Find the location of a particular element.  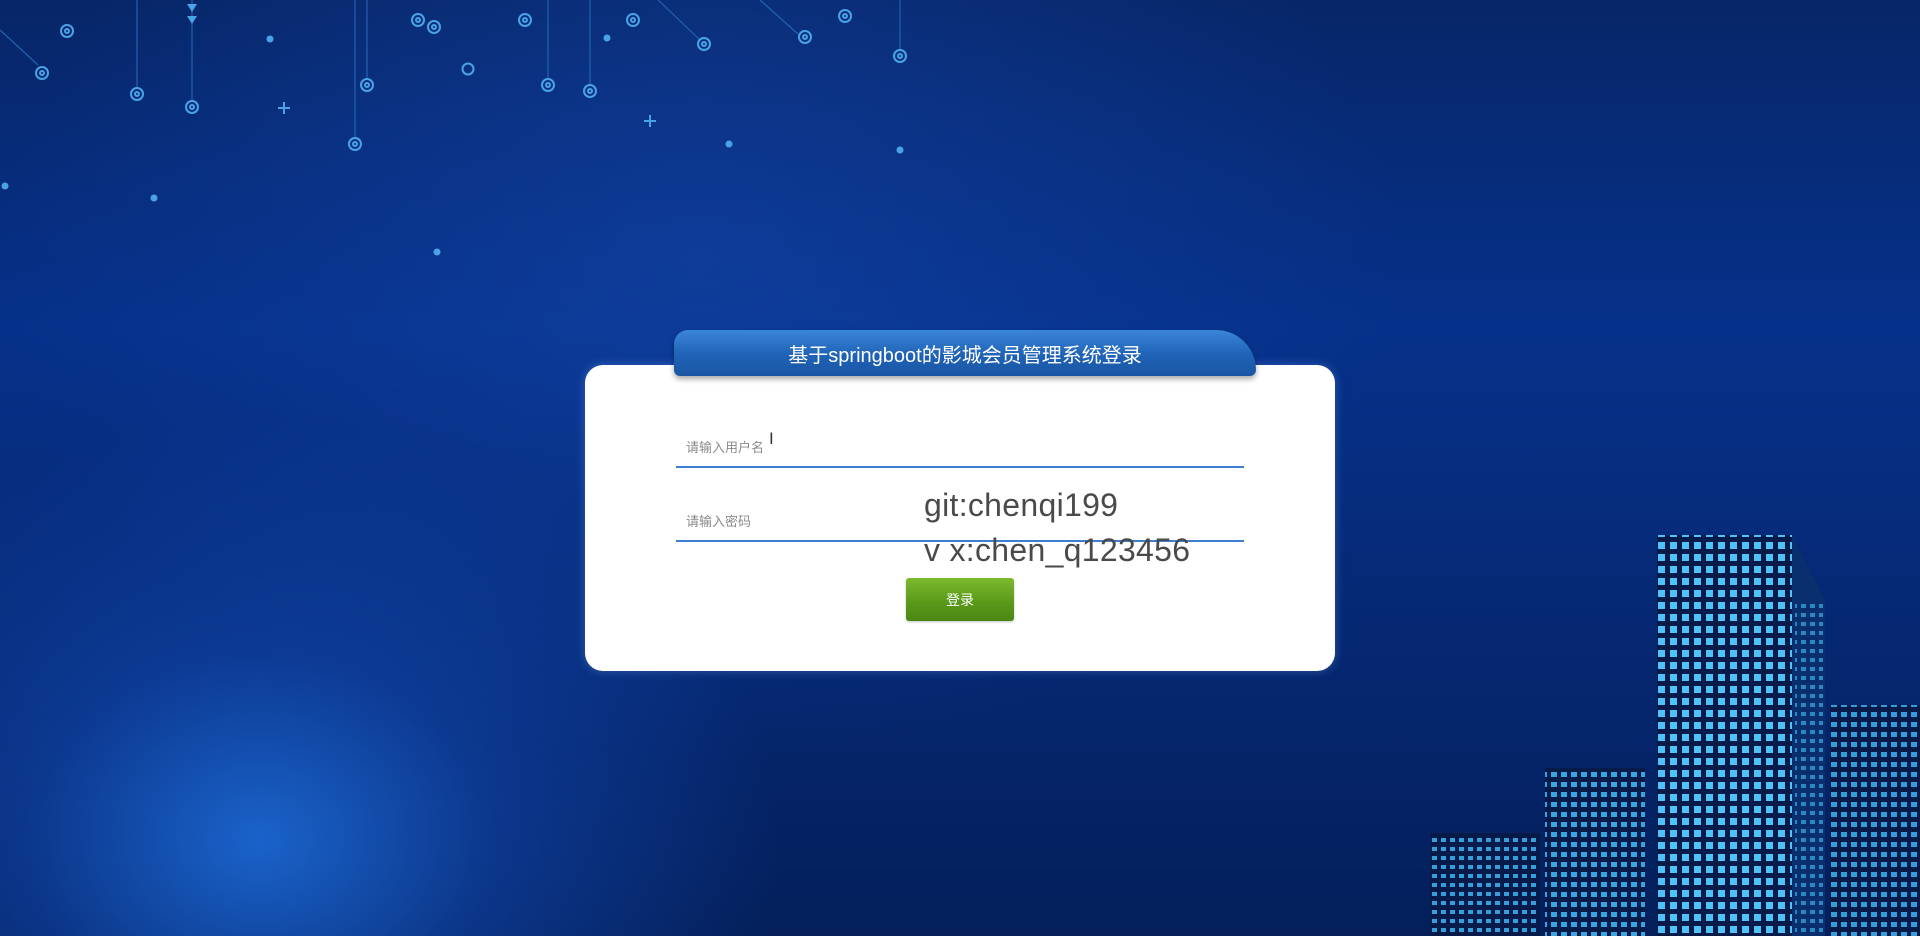

plus-icons is located at coordinates (467, 114).